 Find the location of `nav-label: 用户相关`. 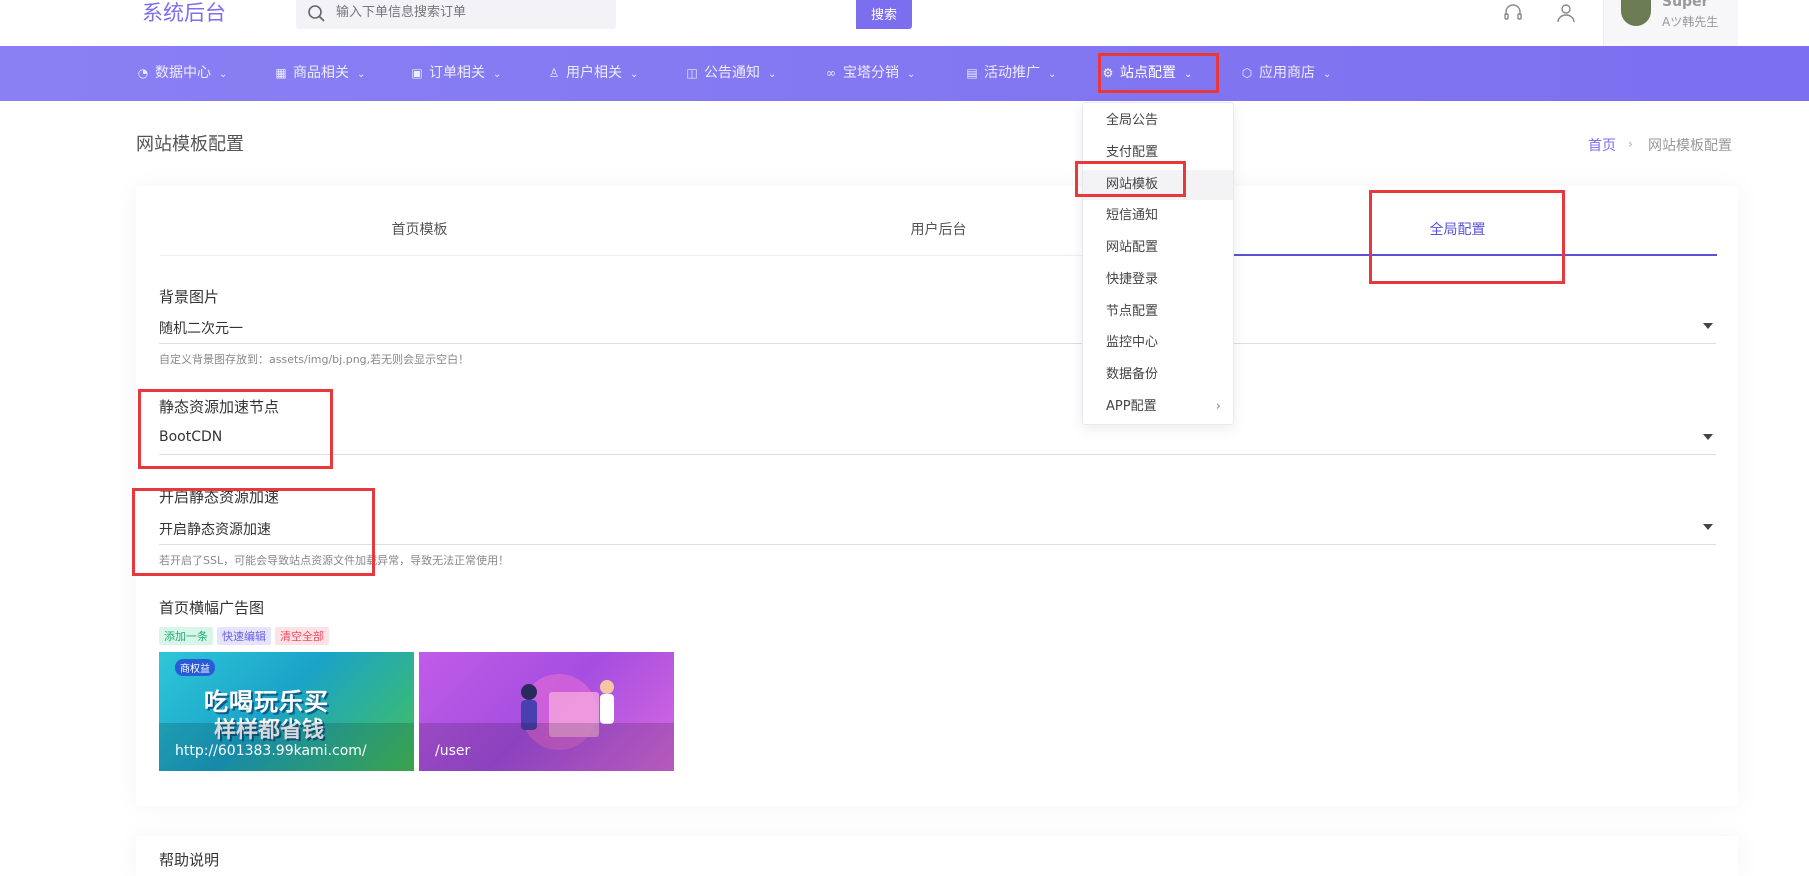

nav-label: 用户相关 is located at coordinates (594, 73).